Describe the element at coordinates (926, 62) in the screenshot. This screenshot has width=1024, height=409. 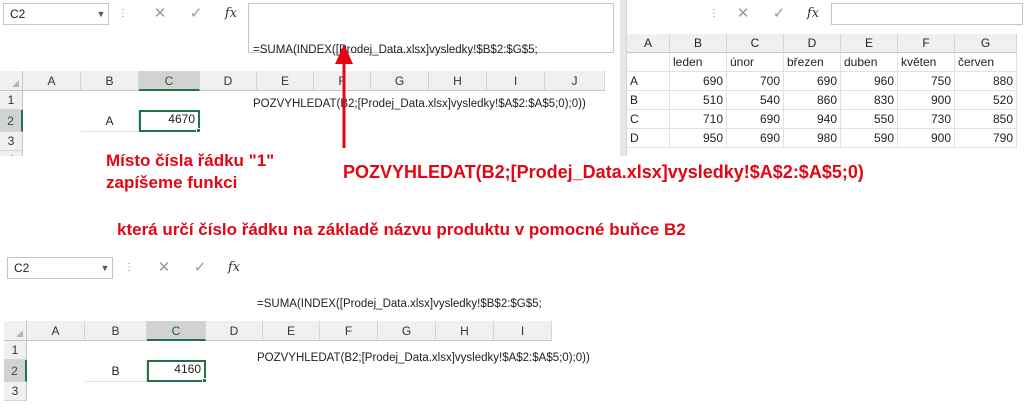
I see `header-cell-kveten: květen` at that location.